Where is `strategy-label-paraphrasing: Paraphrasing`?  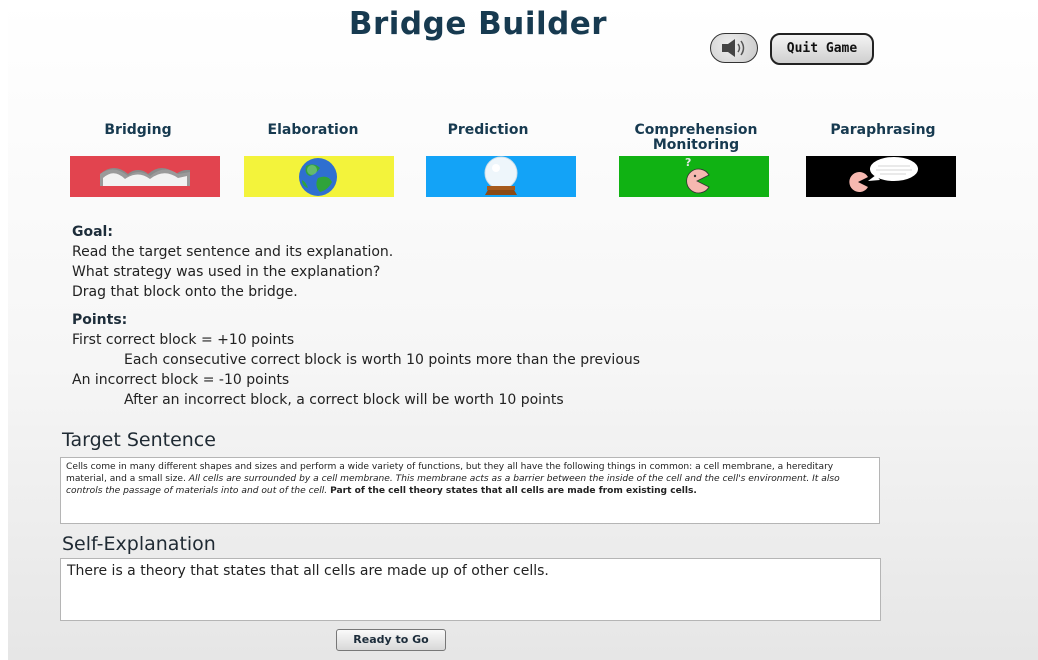
strategy-label-paraphrasing: Paraphrasing is located at coordinates (883, 130).